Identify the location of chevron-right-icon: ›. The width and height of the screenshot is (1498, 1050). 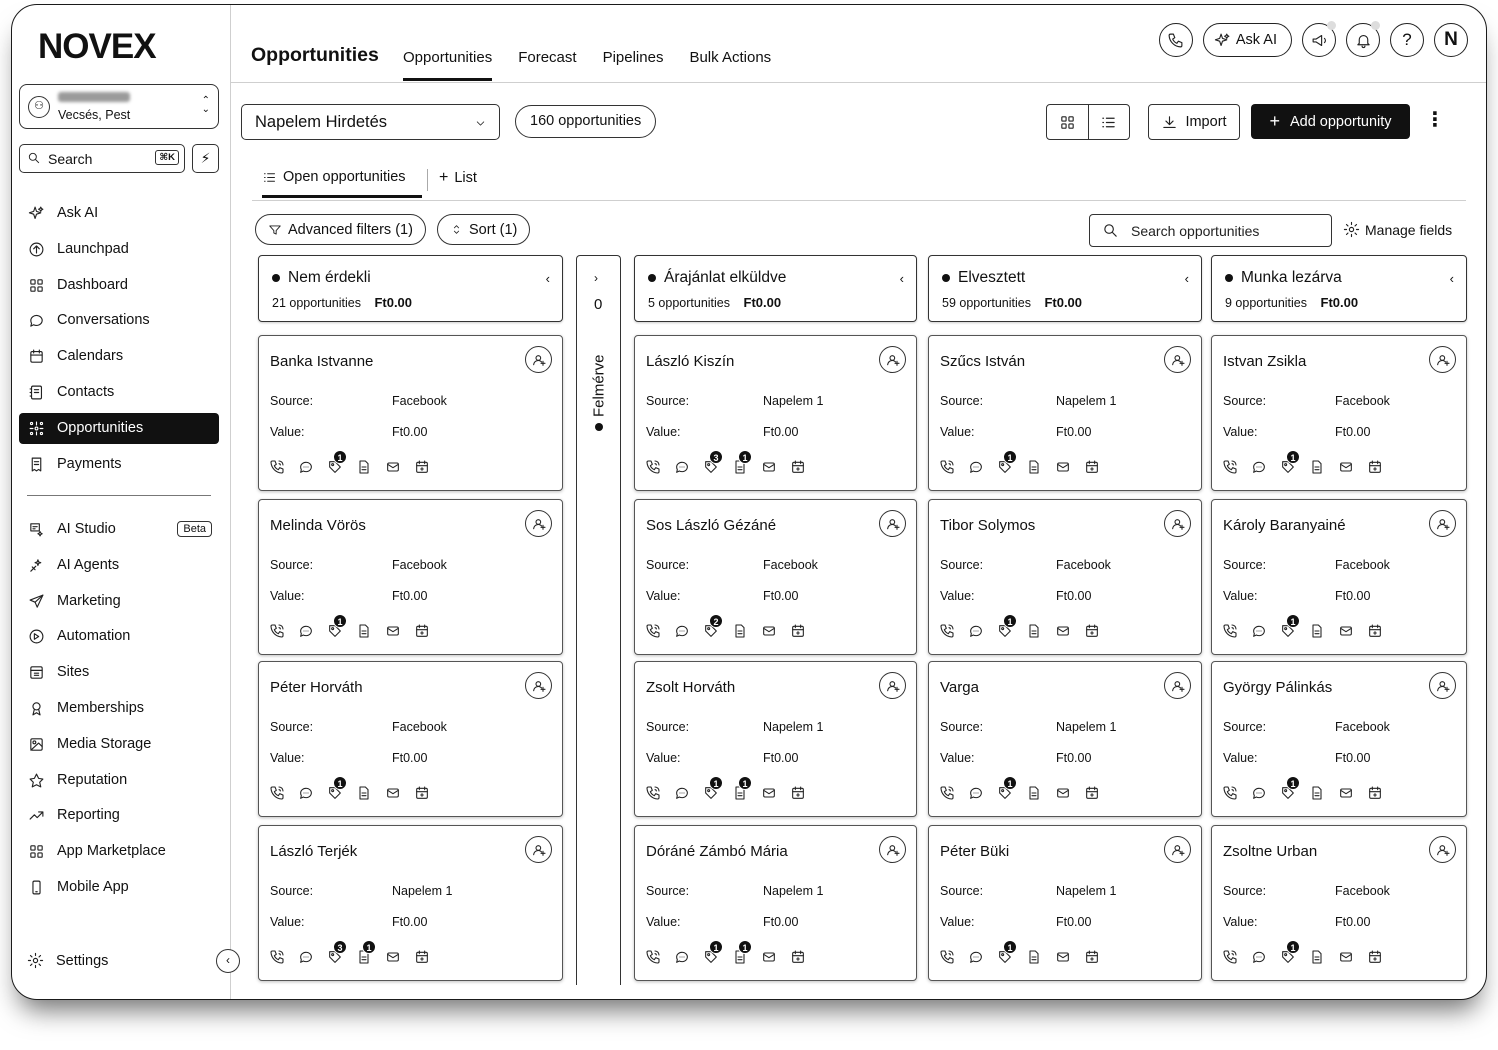
(596, 278).